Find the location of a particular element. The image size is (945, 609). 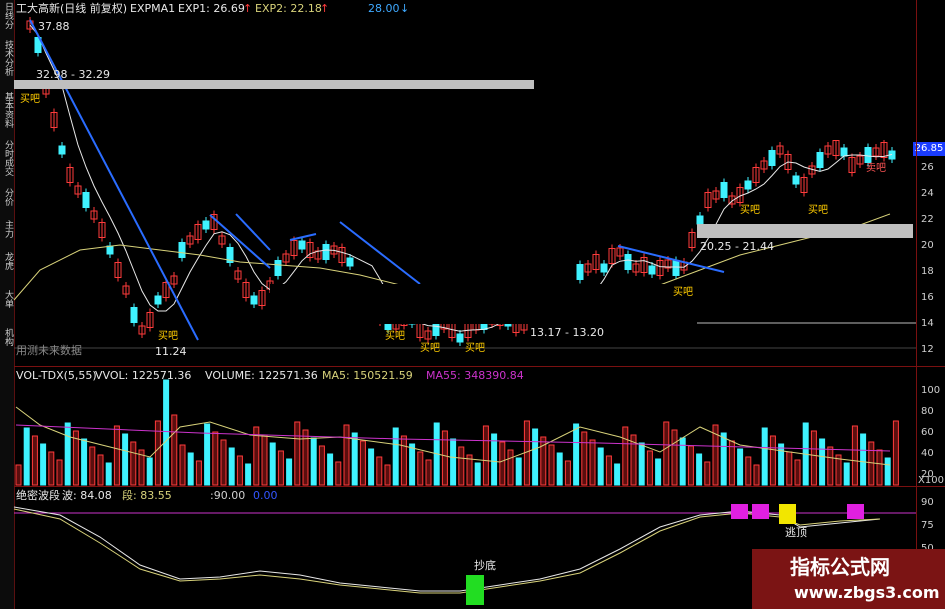

segment-line is located at coordinates (447, 551).